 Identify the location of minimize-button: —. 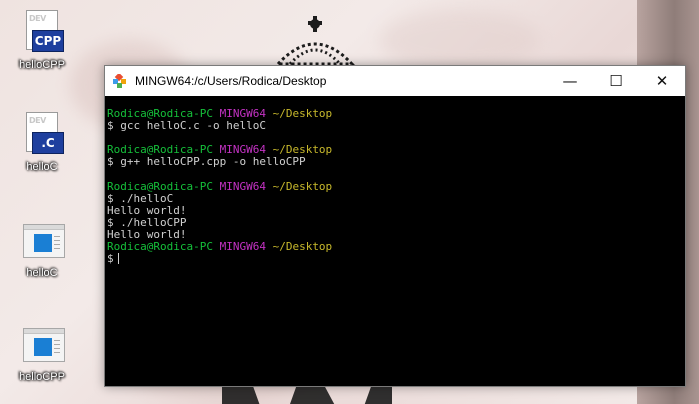
(570, 81).